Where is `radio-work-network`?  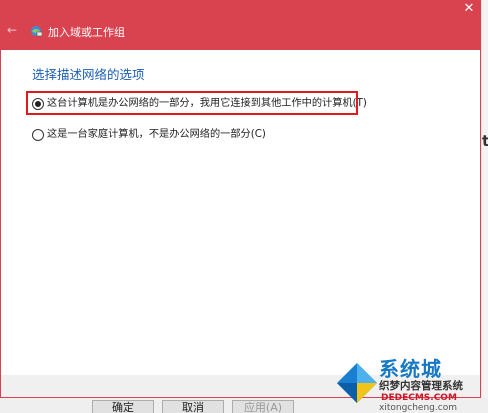
radio-work-network is located at coordinates (38, 104).